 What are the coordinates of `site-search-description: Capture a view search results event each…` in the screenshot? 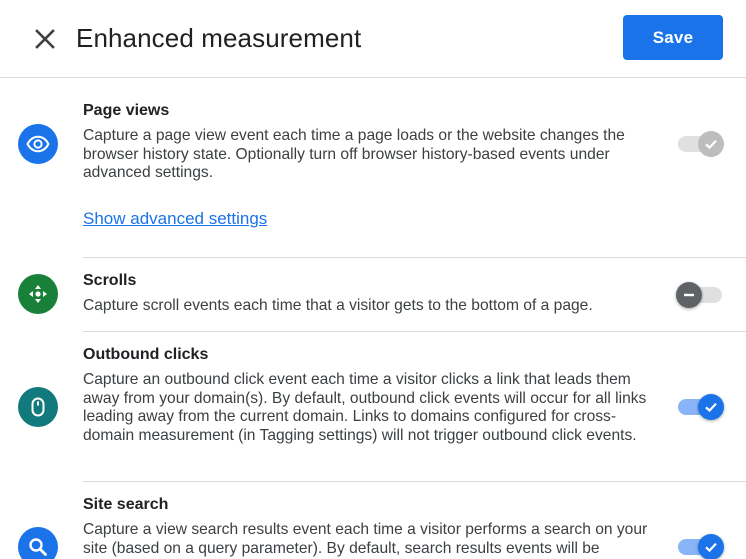 It's located at (365, 539).